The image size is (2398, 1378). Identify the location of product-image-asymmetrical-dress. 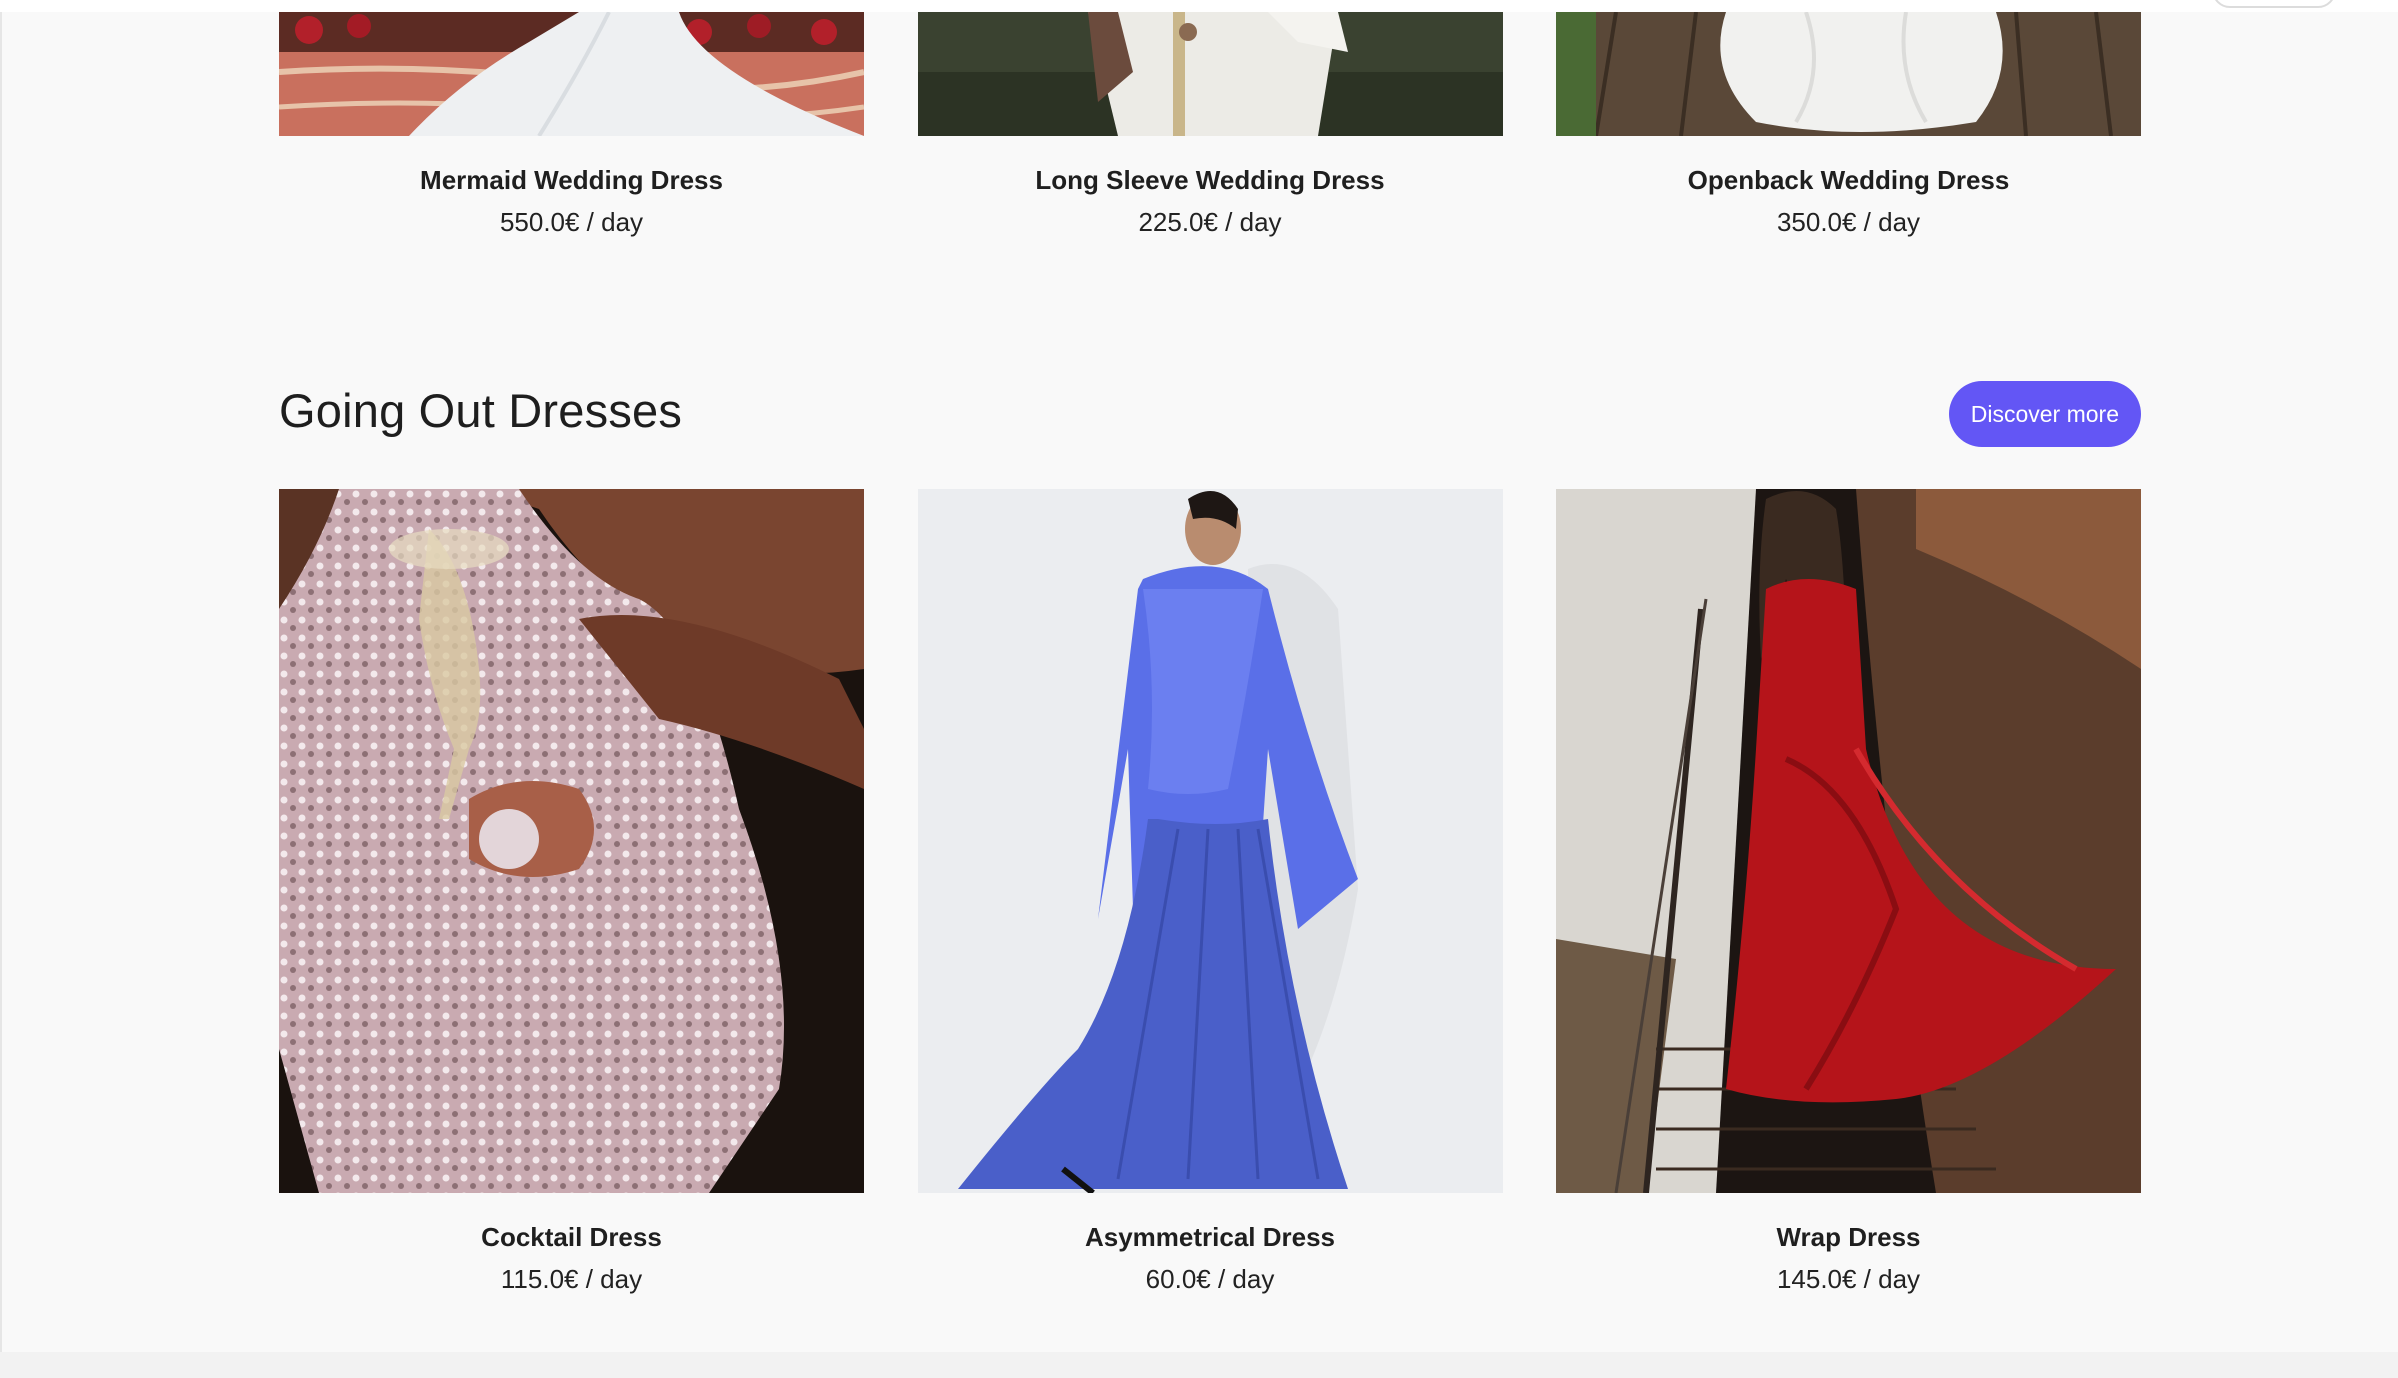
(1210, 841).